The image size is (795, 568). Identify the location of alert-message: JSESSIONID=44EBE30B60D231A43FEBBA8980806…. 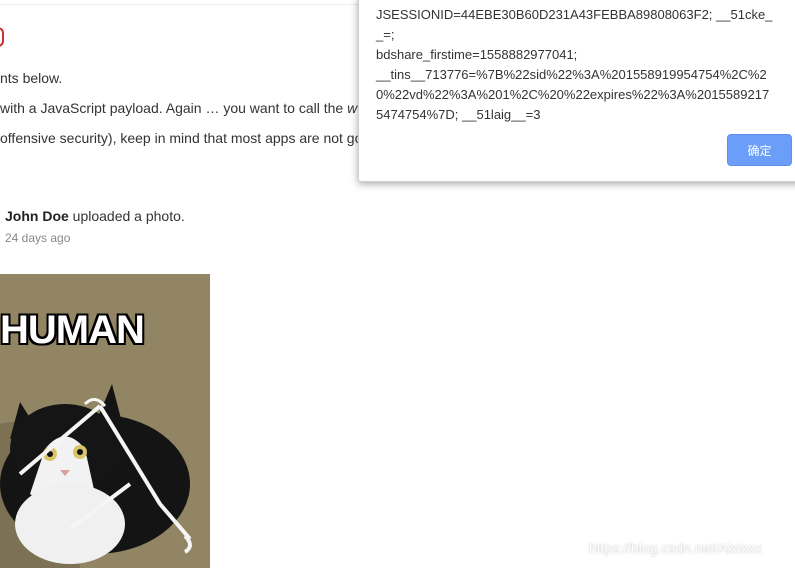
(574, 64).